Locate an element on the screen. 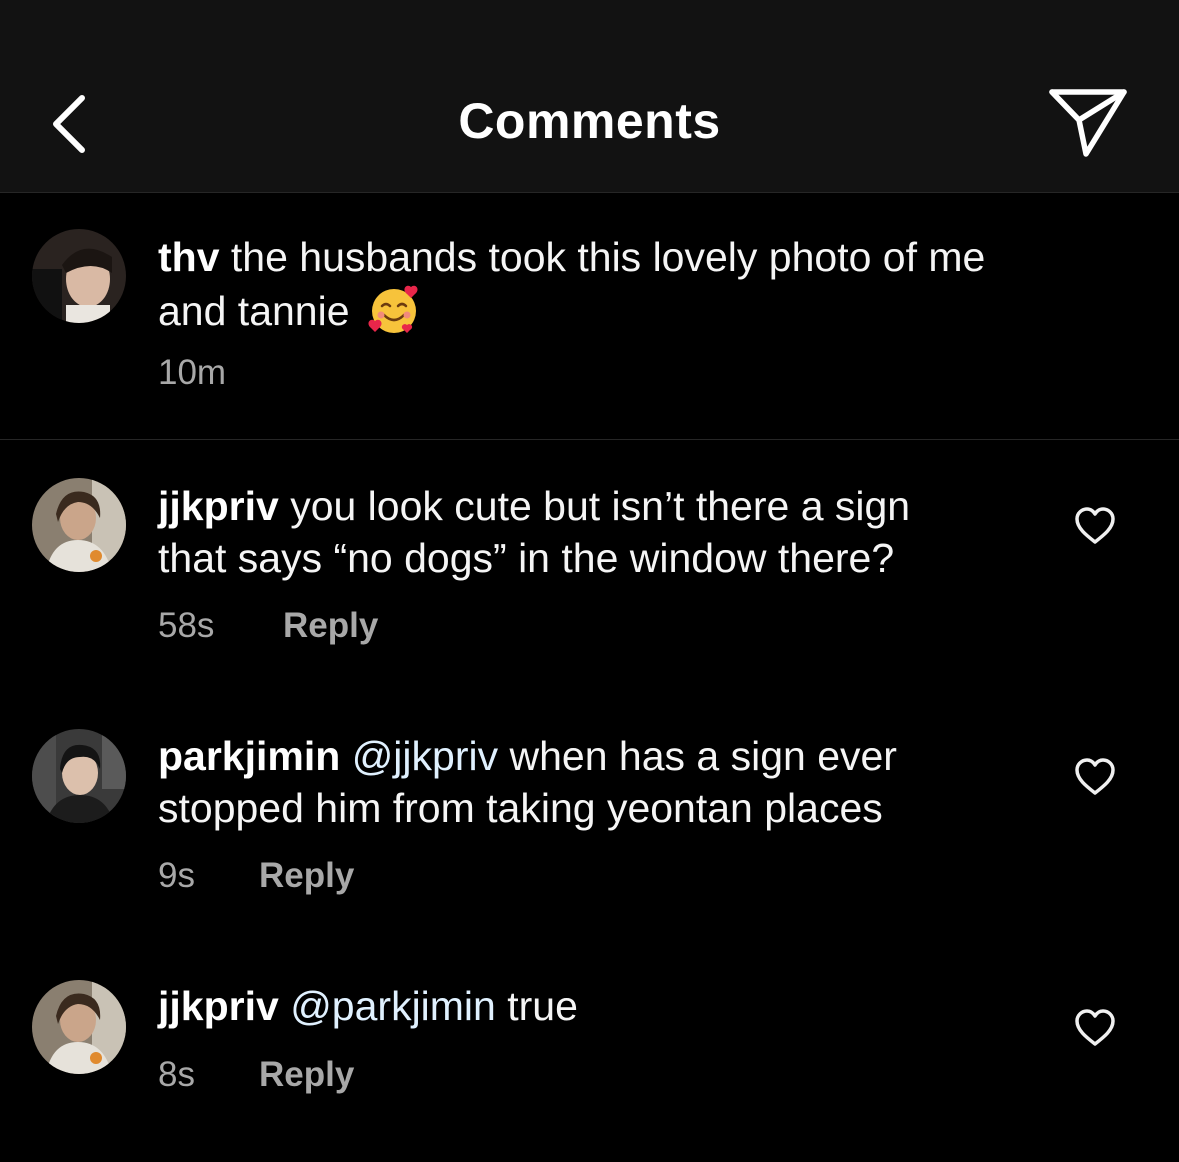  username: thv is located at coordinates (189, 257).